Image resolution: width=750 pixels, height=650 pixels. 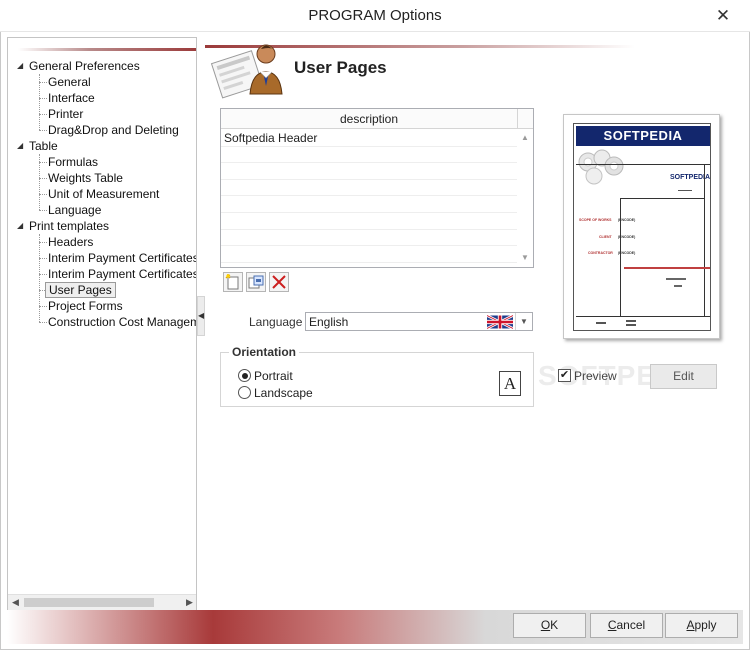 I want to click on cancel-button: Cancel, so click(x=626, y=625).